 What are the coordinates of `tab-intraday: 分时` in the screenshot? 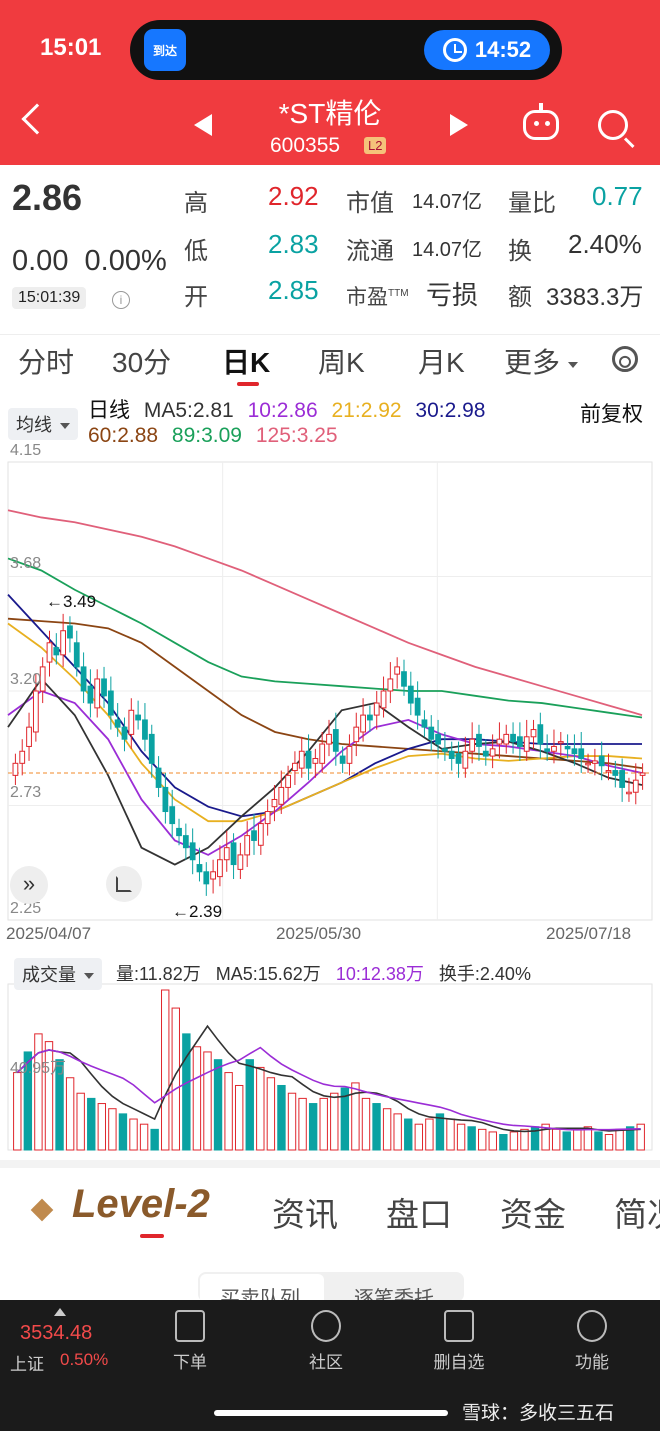 It's located at (46, 361).